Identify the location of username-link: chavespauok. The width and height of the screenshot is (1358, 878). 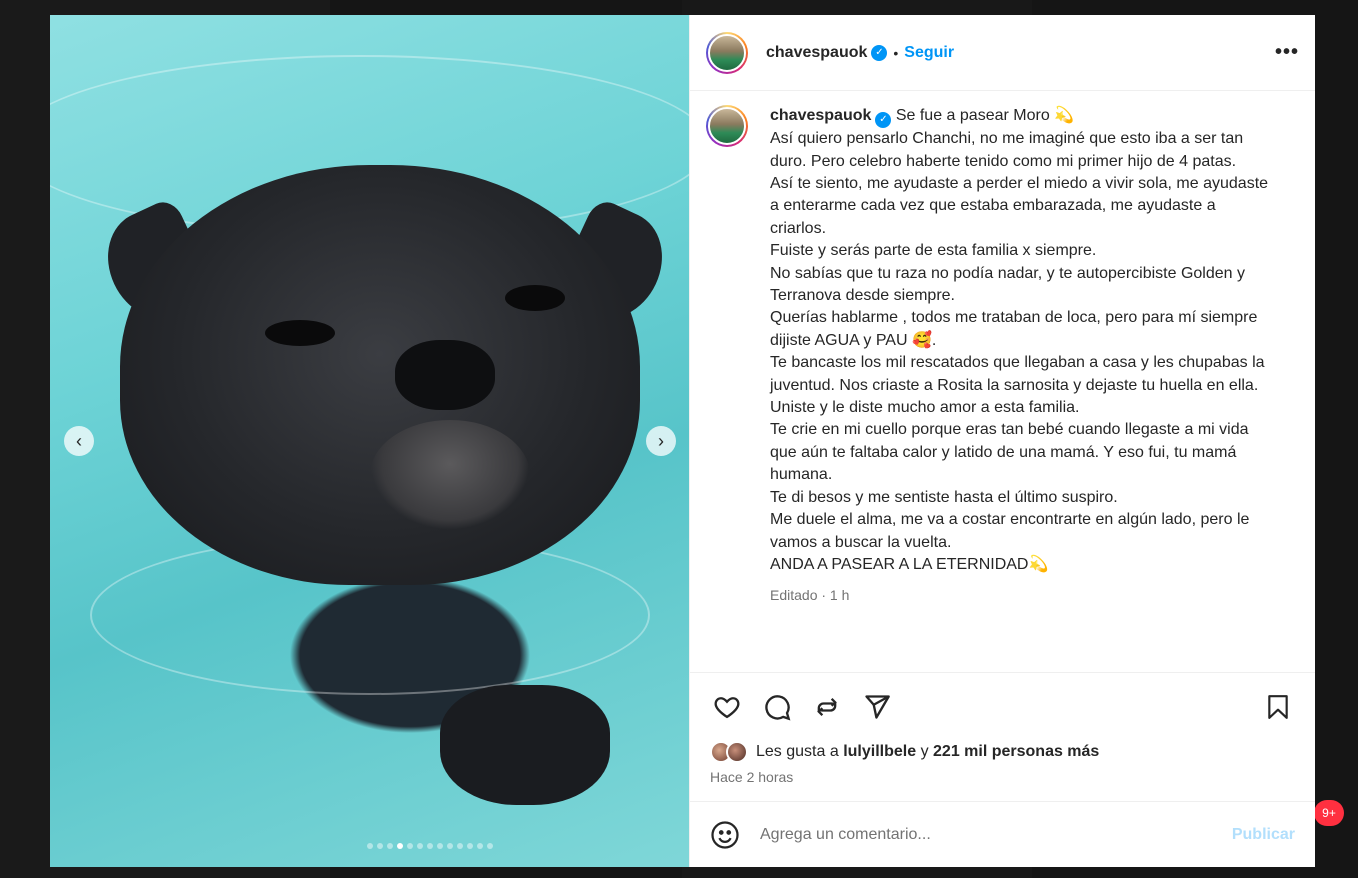
(816, 53).